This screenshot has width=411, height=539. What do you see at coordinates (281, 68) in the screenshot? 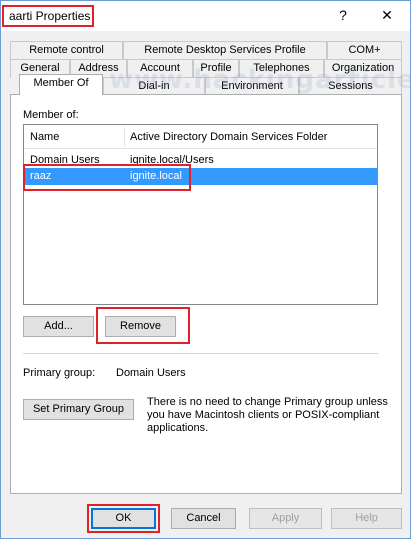
I see `tab-telephones: Telephones` at bounding box center [281, 68].